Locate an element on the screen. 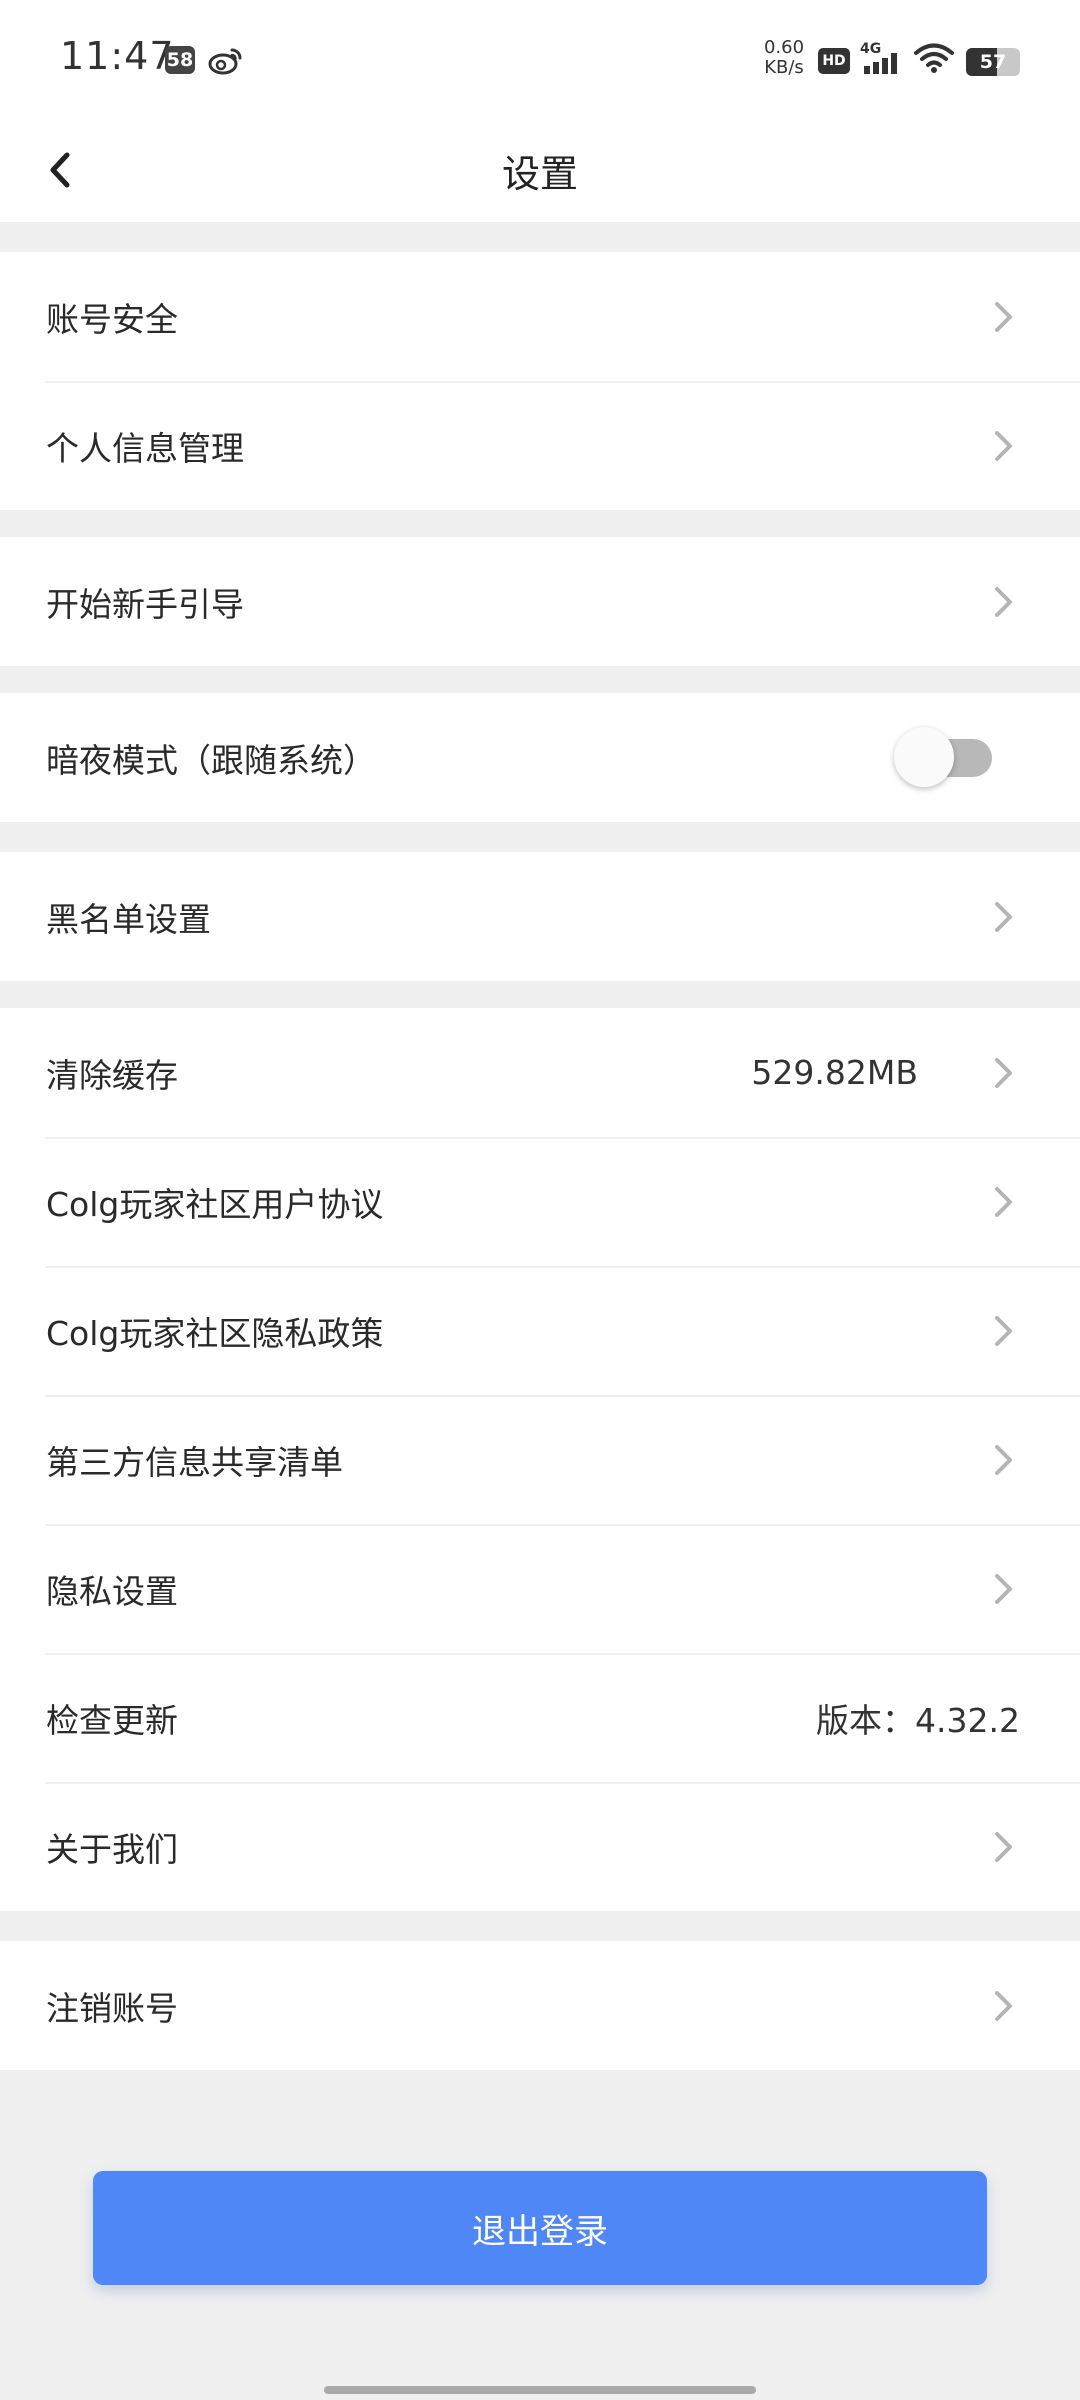  logout-button: 退出登录 is located at coordinates (540, 2228).